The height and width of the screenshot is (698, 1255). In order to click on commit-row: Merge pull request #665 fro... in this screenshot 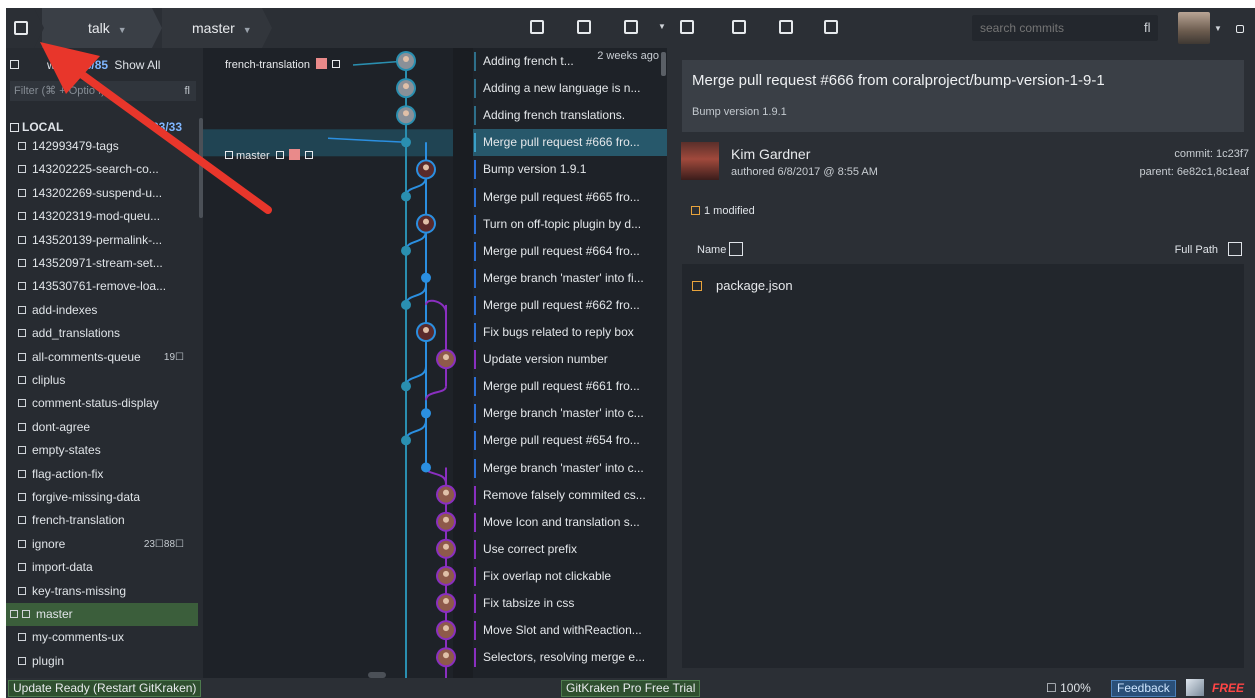, I will do `click(570, 197)`.